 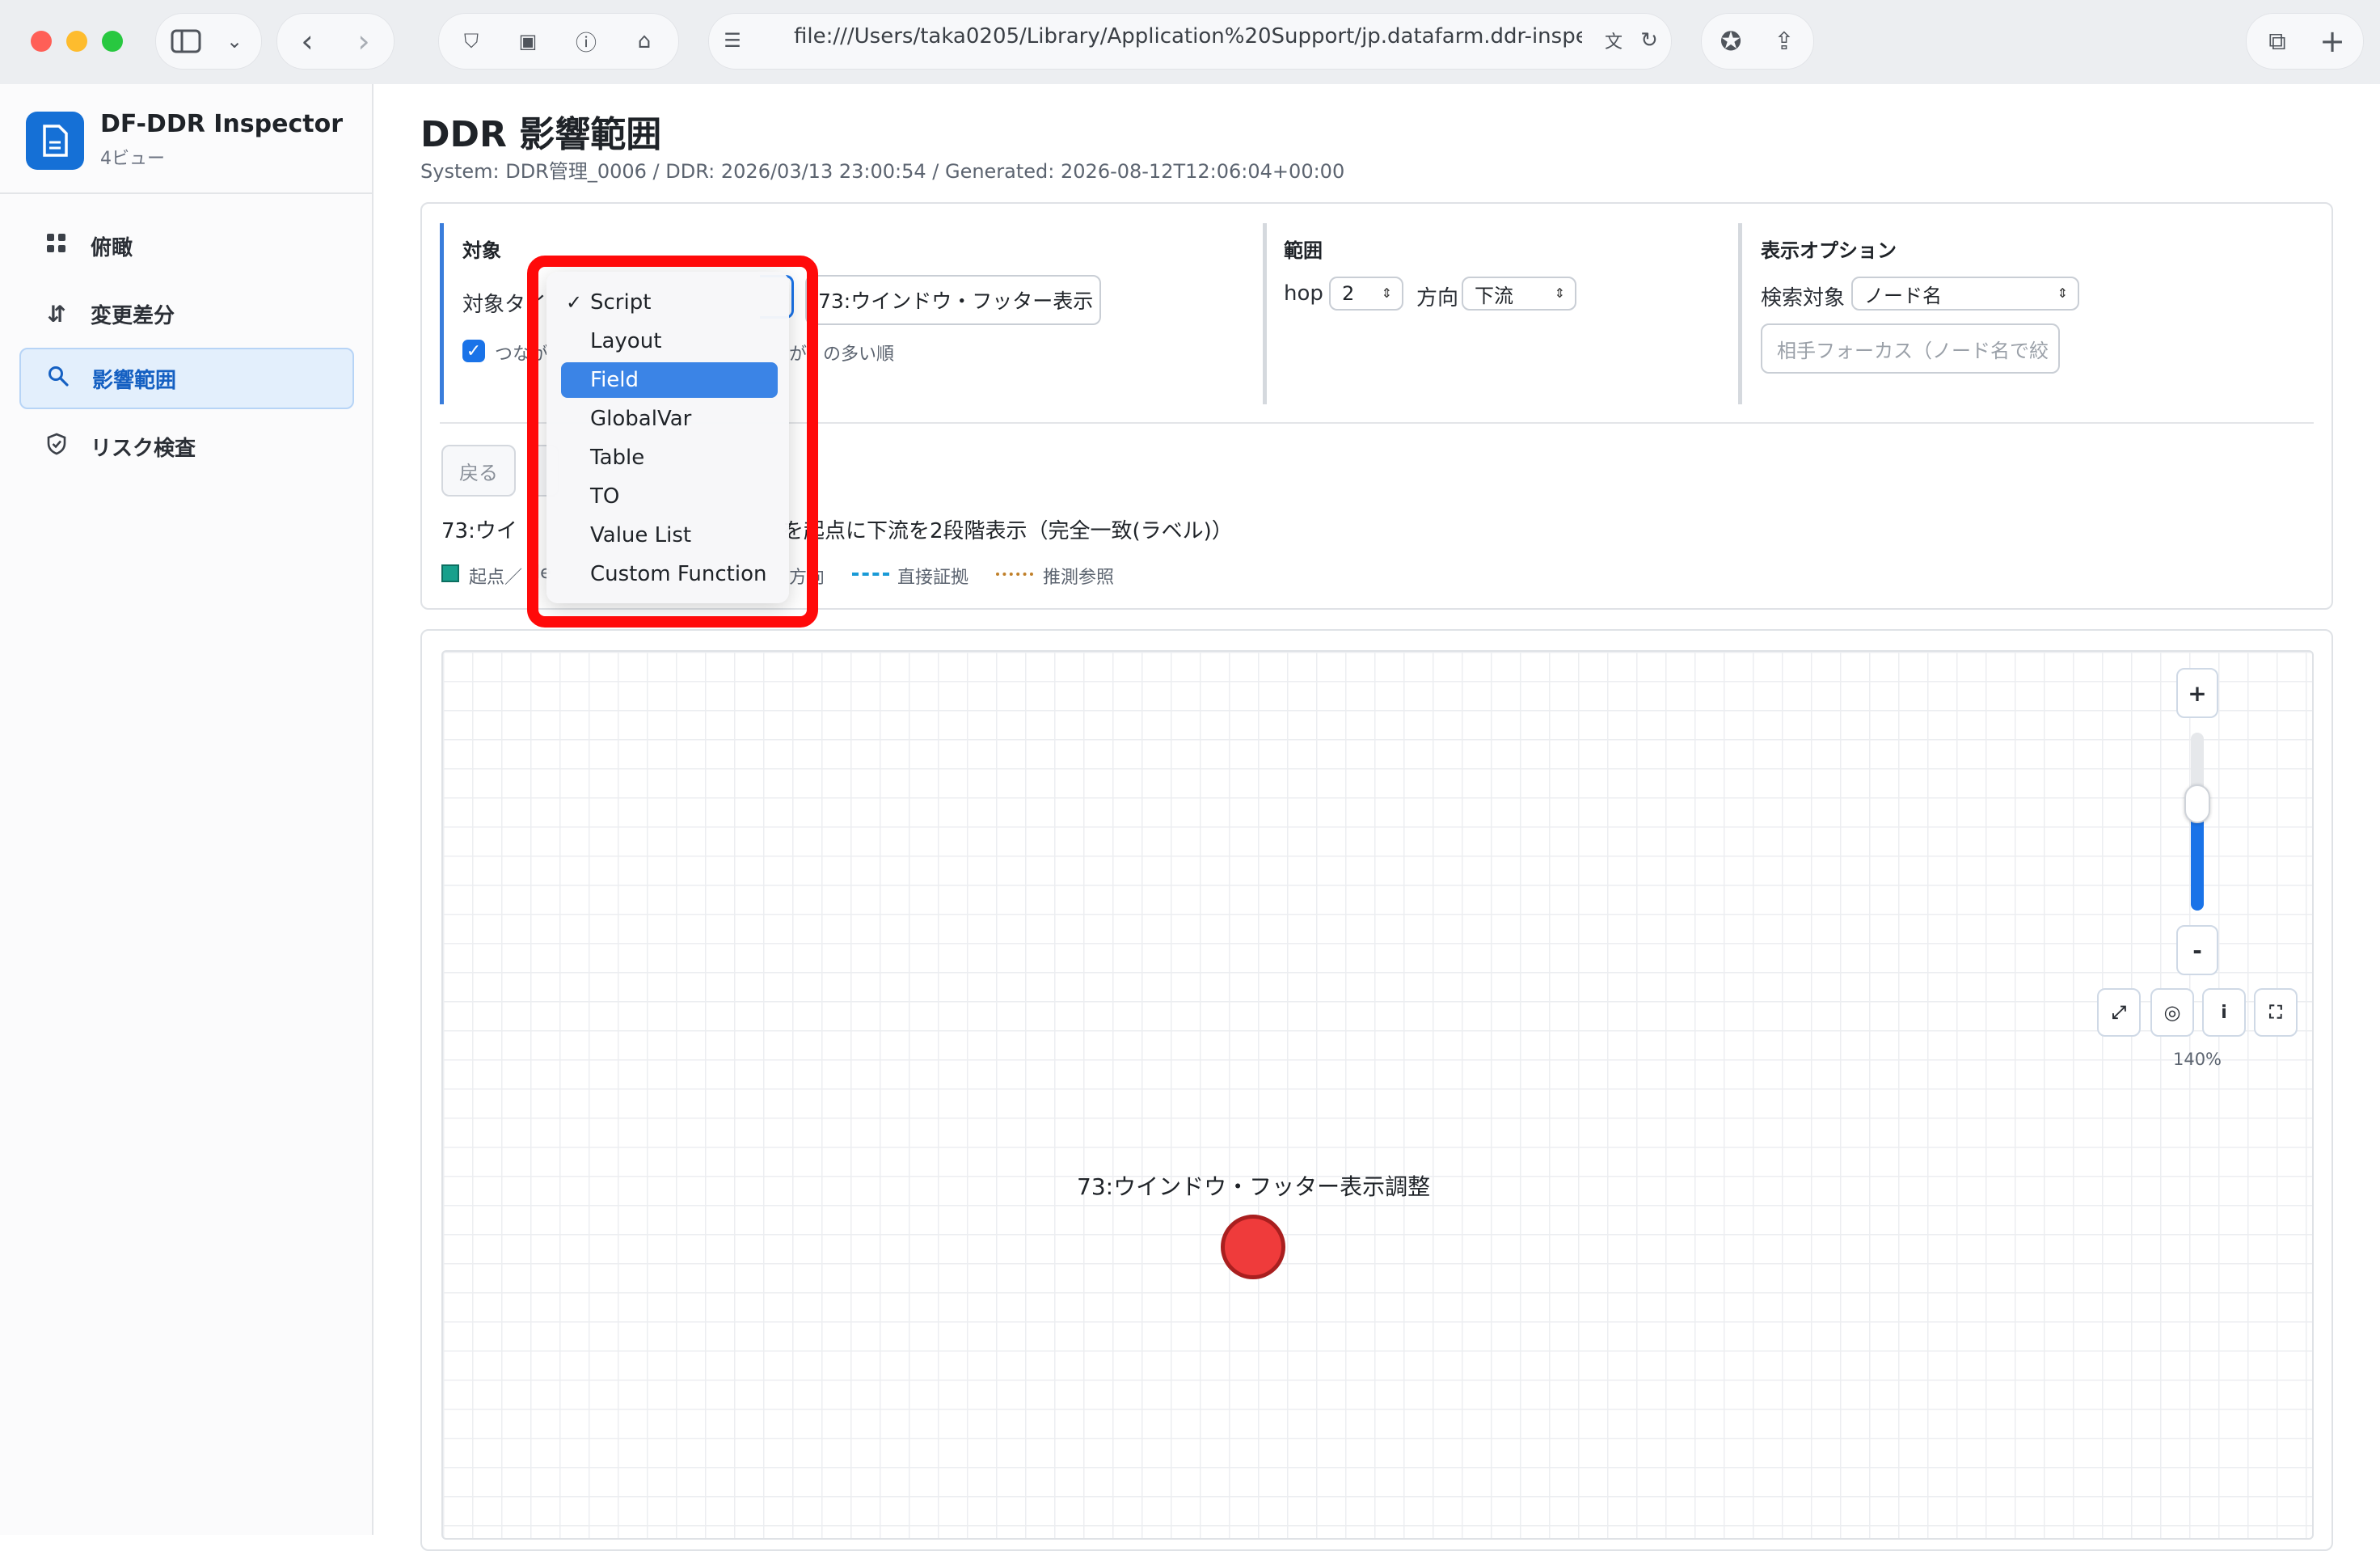 I want to click on media-extension-icon: ▣, so click(x=527, y=41).